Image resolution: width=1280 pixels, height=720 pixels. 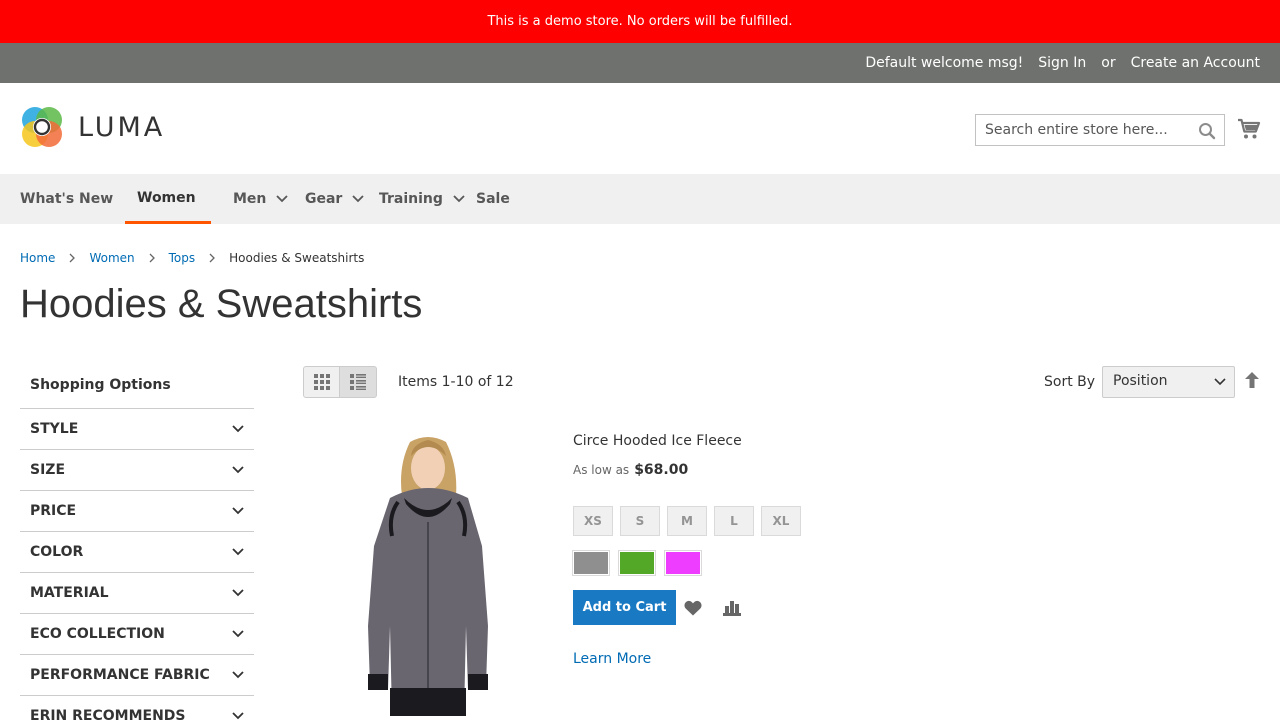 What do you see at coordinates (624, 607) in the screenshot?
I see `add-to-cart-button: Add to Cart` at bounding box center [624, 607].